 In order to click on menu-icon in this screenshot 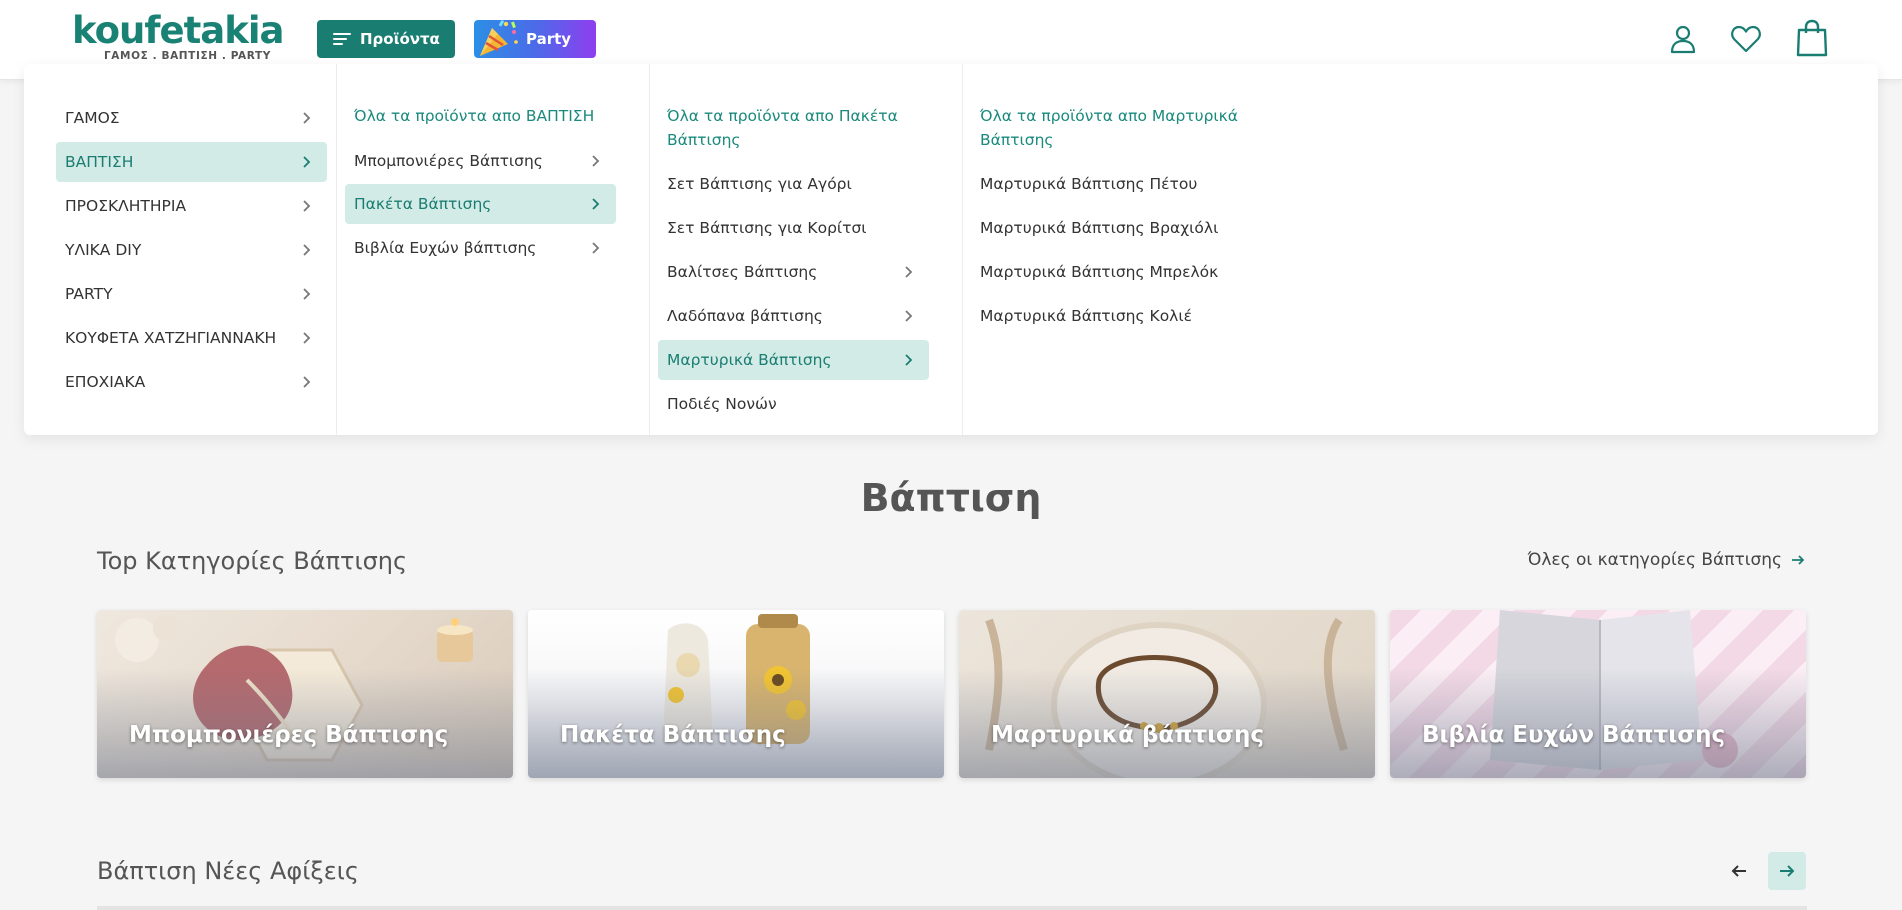, I will do `click(342, 39)`.